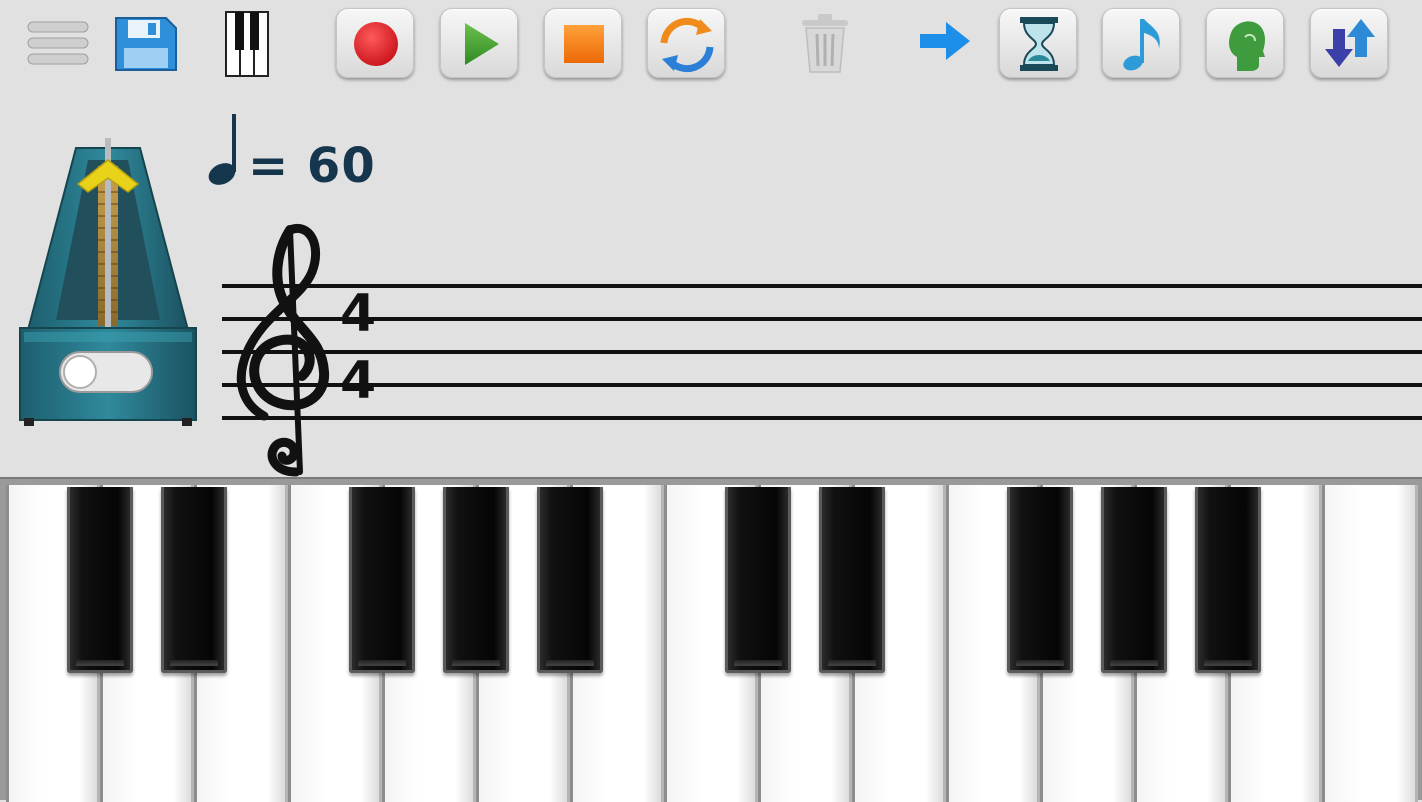 This screenshot has width=1422, height=802. I want to click on loop-button, so click(686, 43).